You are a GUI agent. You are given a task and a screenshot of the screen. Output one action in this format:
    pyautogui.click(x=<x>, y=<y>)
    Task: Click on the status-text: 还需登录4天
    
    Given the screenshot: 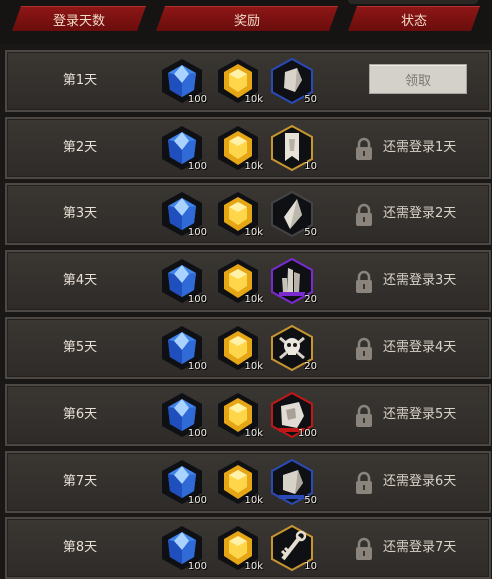 What is the action you would take?
    pyautogui.click(x=420, y=347)
    